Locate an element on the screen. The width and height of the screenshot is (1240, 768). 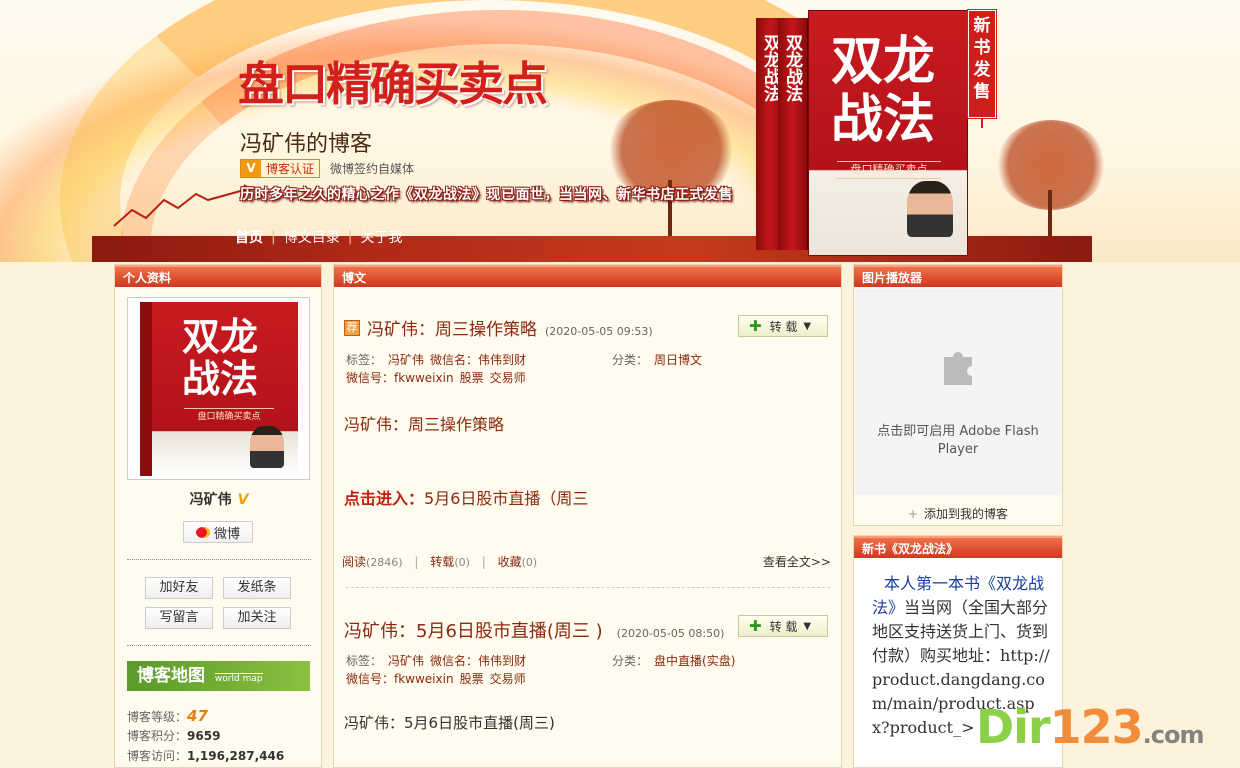
image-player-heading: 图片播放器 is located at coordinates (958, 276).